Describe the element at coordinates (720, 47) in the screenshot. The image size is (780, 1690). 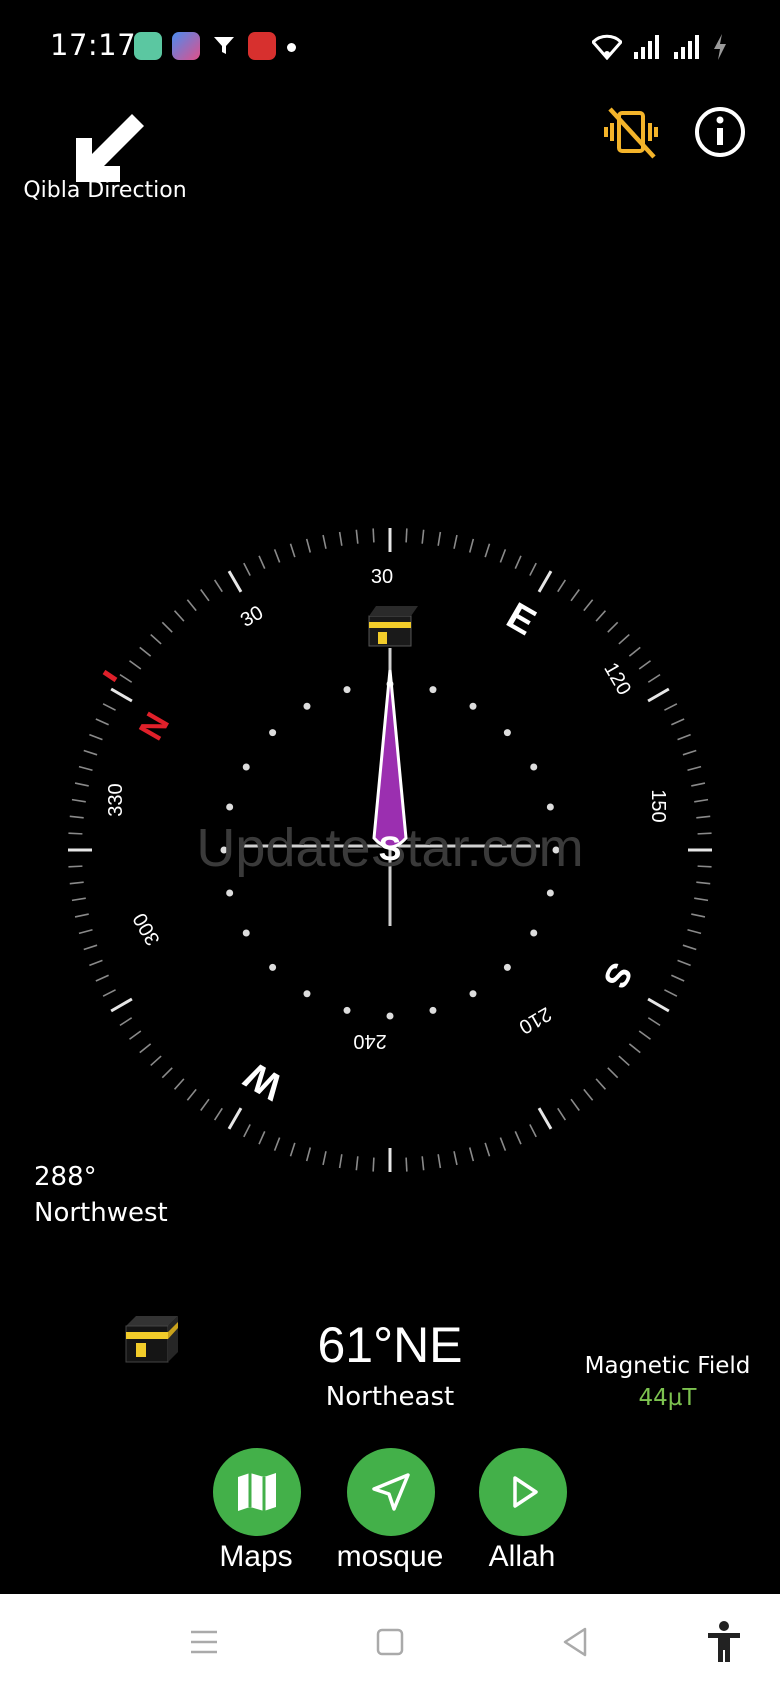
I see `battery-charging-icon` at that location.